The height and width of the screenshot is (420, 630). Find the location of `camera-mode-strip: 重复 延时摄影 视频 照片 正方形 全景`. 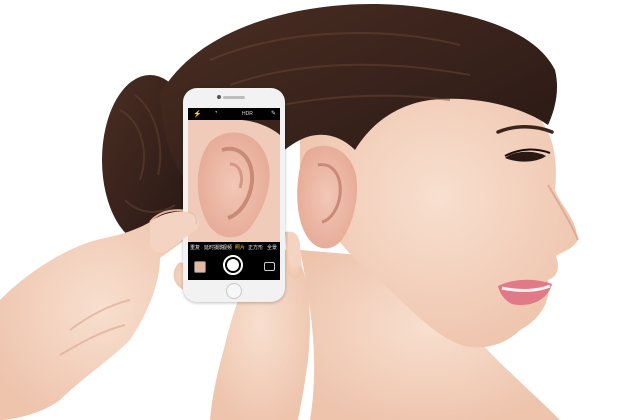

camera-mode-strip: 重复 延时摄影 视频 照片 正方形 全景 is located at coordinates (234, 247).